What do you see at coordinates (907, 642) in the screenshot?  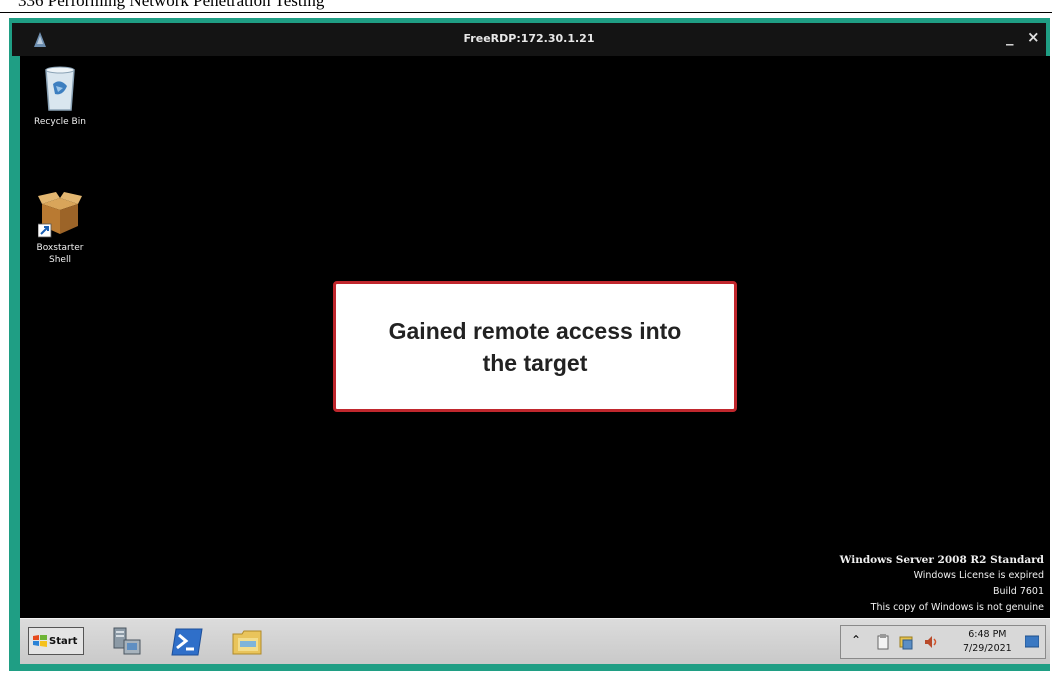 I see `network-icon` at bounding box center [907, 642].